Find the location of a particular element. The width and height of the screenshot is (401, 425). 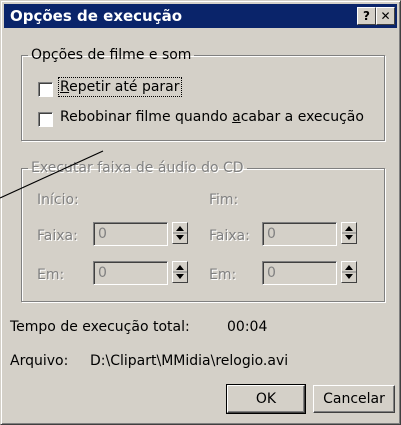

file-path: D:\Clipart\MMidia\relogio.avi is located at coordinates (189, 361).